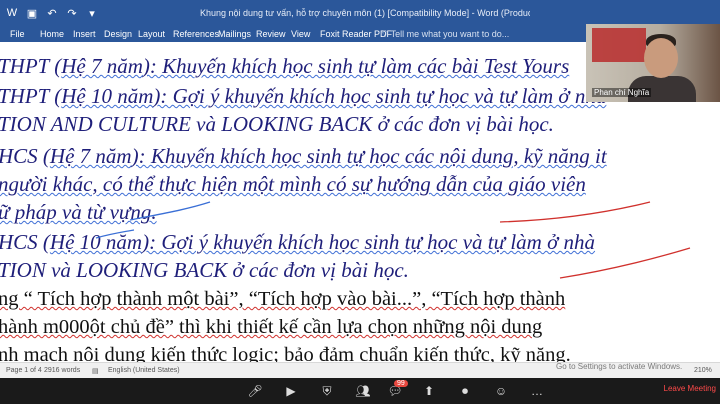 This screenshot has height=404, width=720. Describe the element at coordinates (465, 391) in the screenshot. I see `record-icon: ⏺` at that location.